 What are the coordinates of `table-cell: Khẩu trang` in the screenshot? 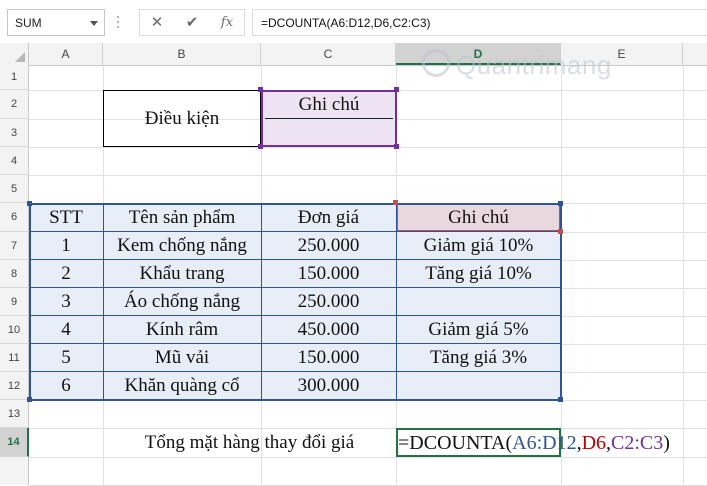 It's located at (182, 273).